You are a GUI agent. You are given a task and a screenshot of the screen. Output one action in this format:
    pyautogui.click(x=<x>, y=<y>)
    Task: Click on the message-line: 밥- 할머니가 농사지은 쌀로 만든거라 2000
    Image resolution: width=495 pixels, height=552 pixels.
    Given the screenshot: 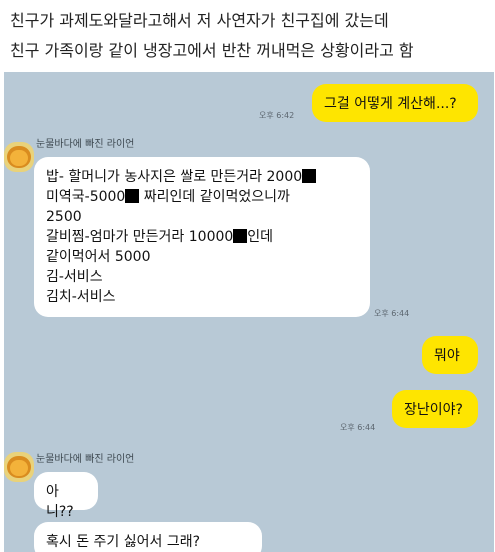 What is the action you would take?
    pyautogui.click(x=202, y=177)
    